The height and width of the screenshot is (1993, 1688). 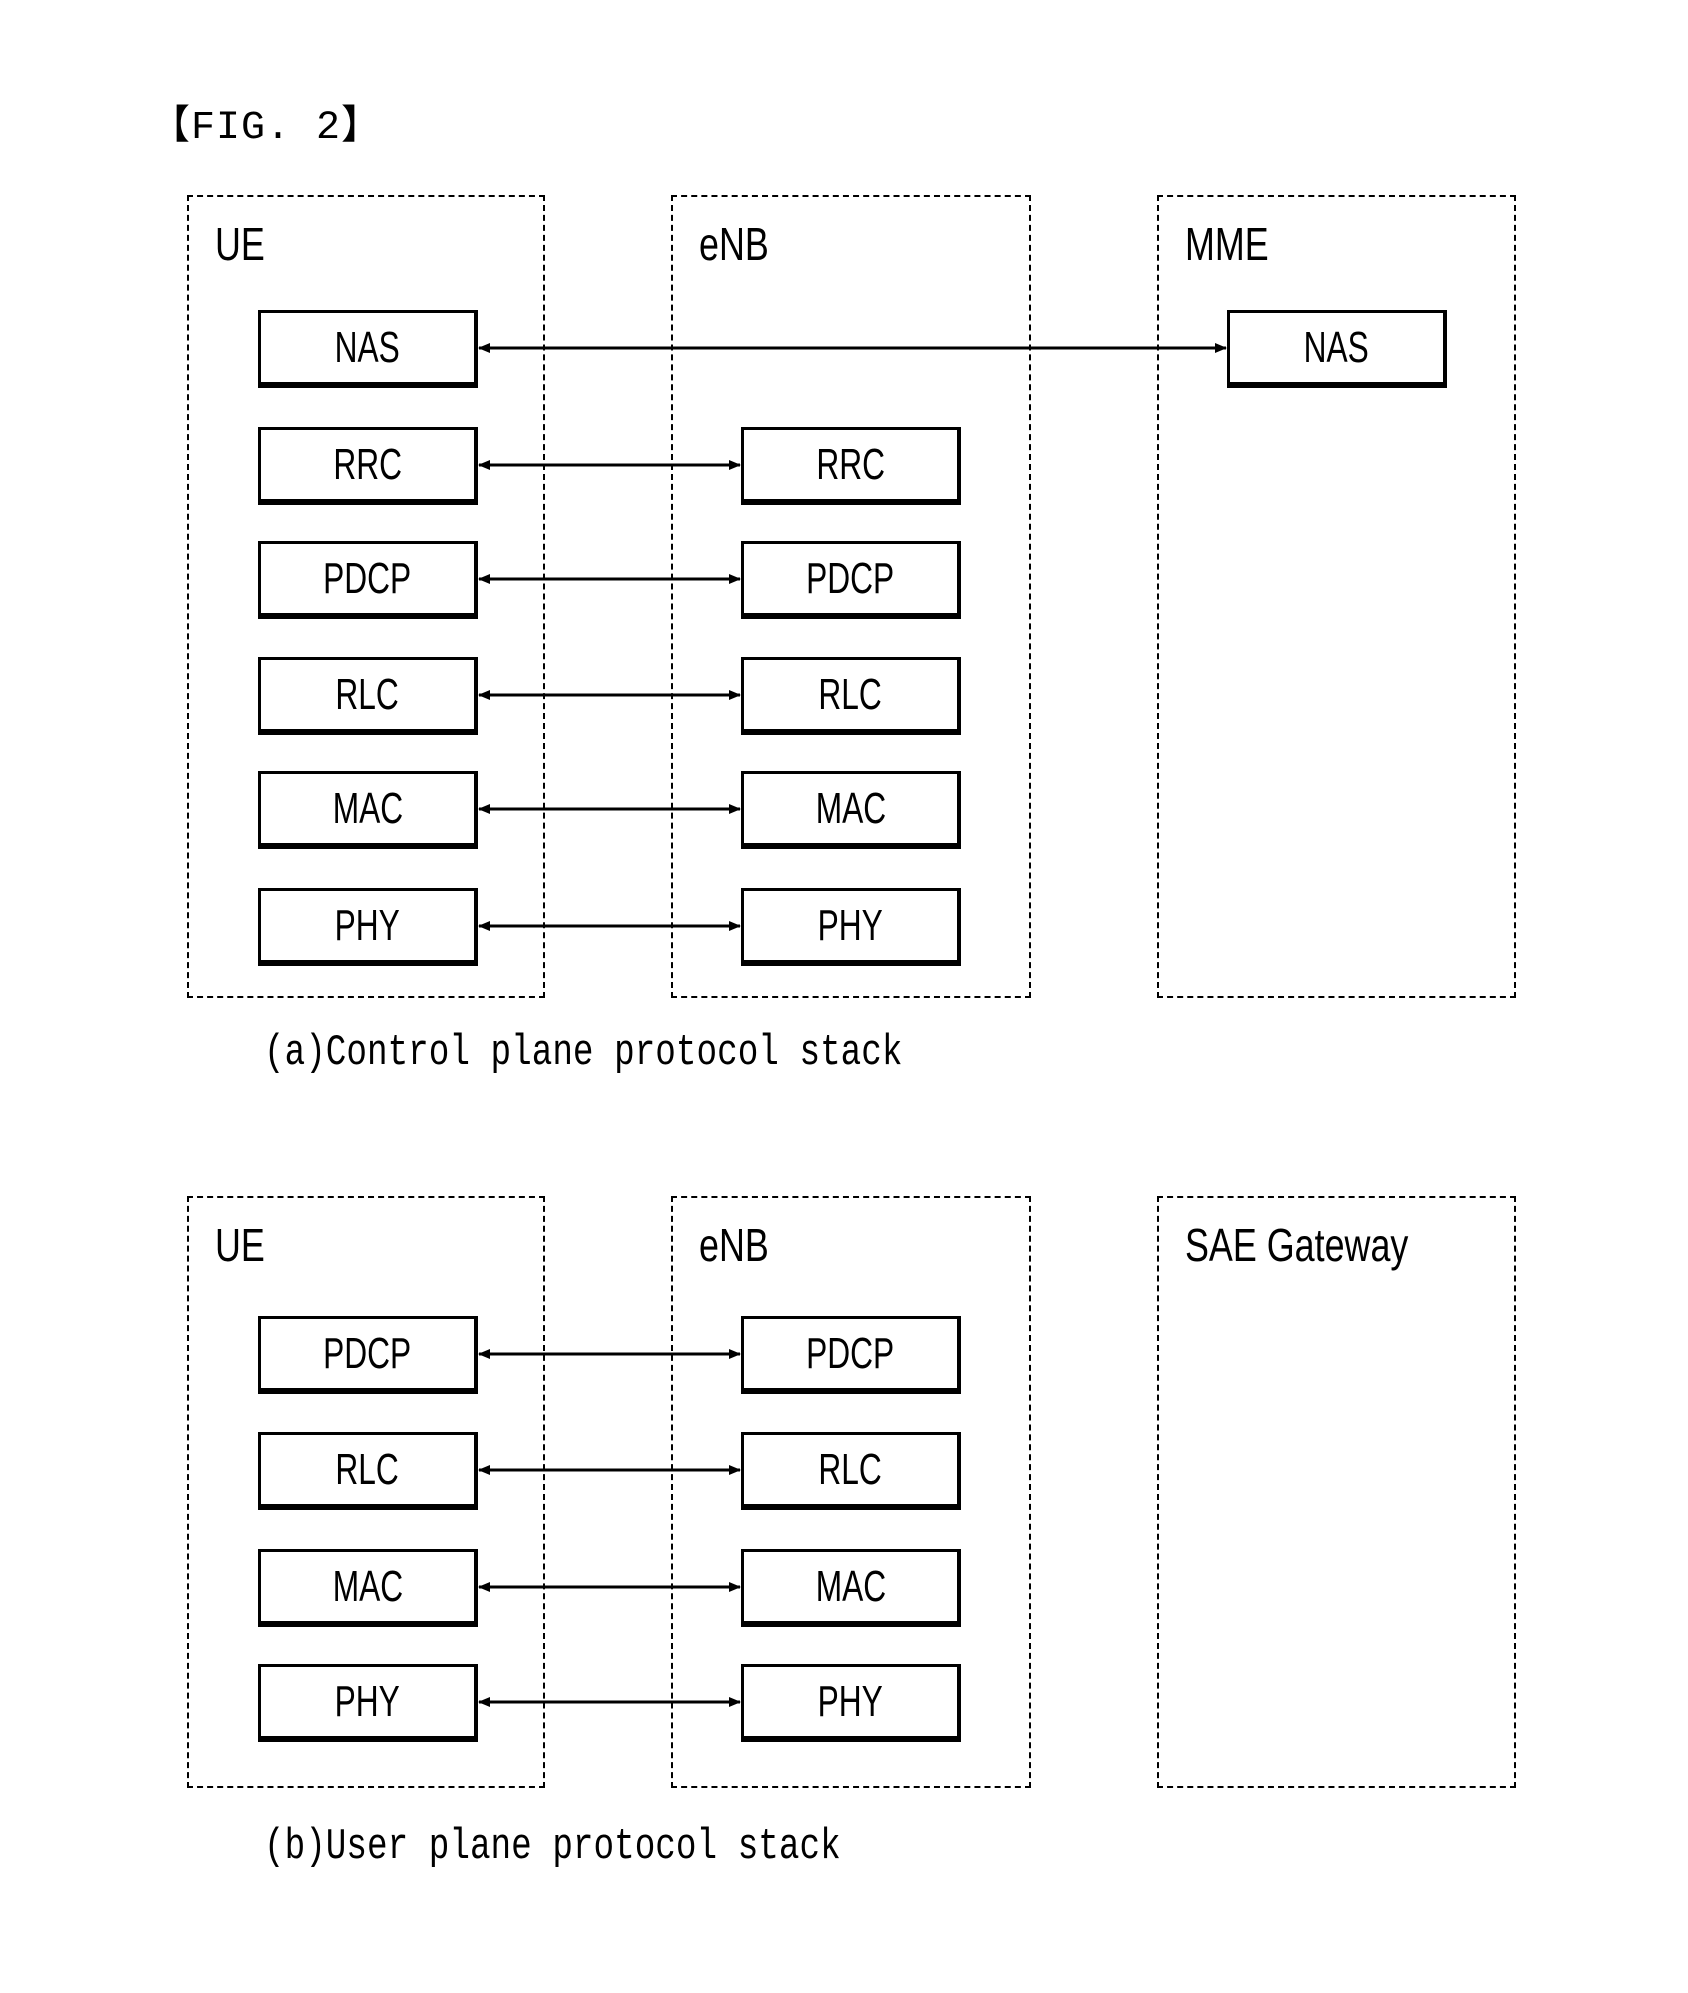 I want to click on up-ue-layer-mac: MAC, so click(x=368, y=1588).